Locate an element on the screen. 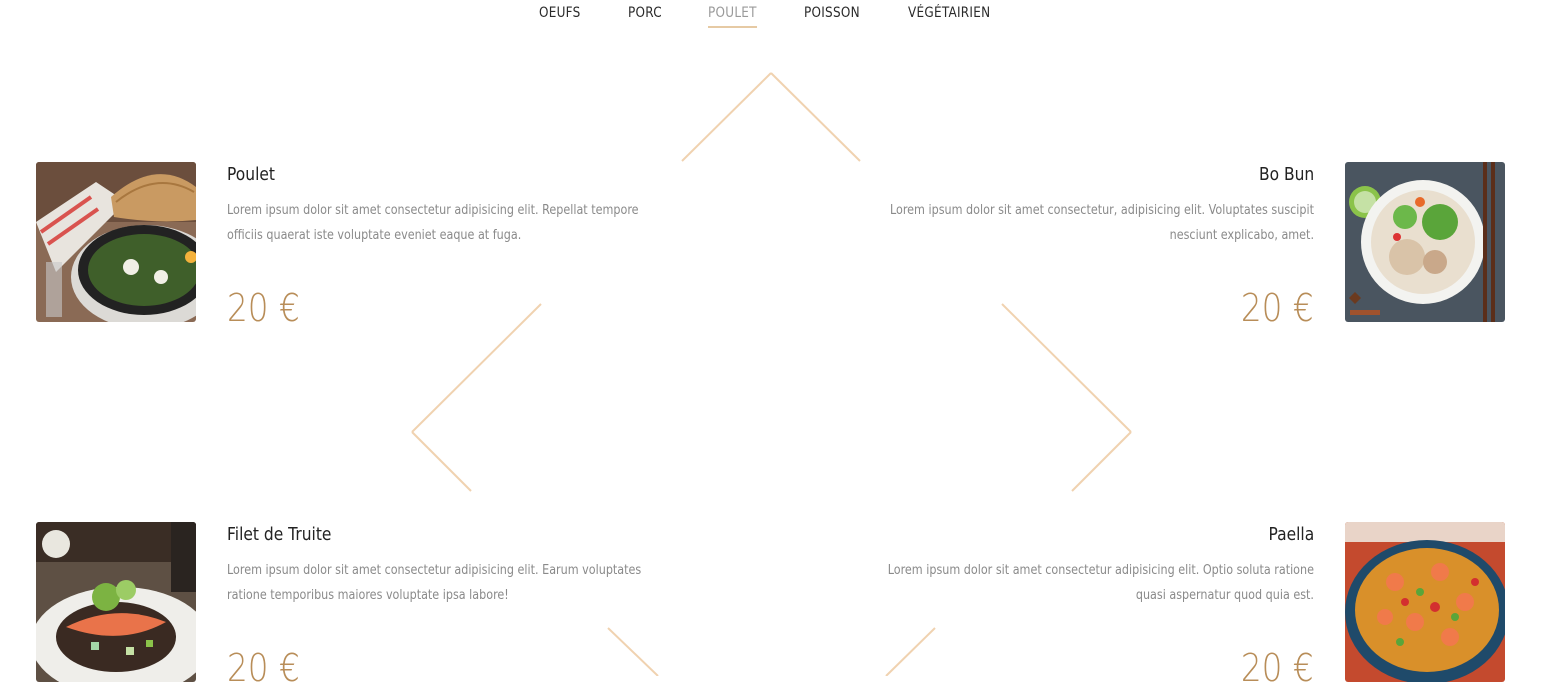 The width and height of the screenshot is (1544, 690). dish-name: Paella is located at coordinates (1291, 534).